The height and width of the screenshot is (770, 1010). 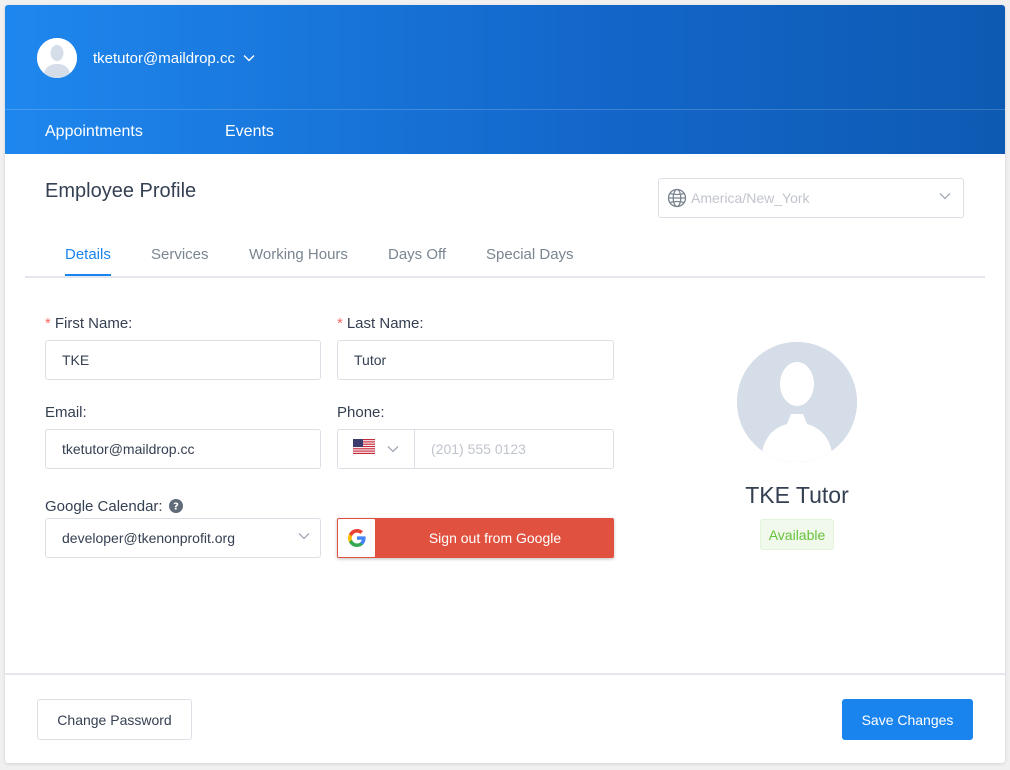 What do you see at coordinates (89, 323) in the screenshot?
I see `first-name-label: * First Name:` at bounding box center [89, 323].